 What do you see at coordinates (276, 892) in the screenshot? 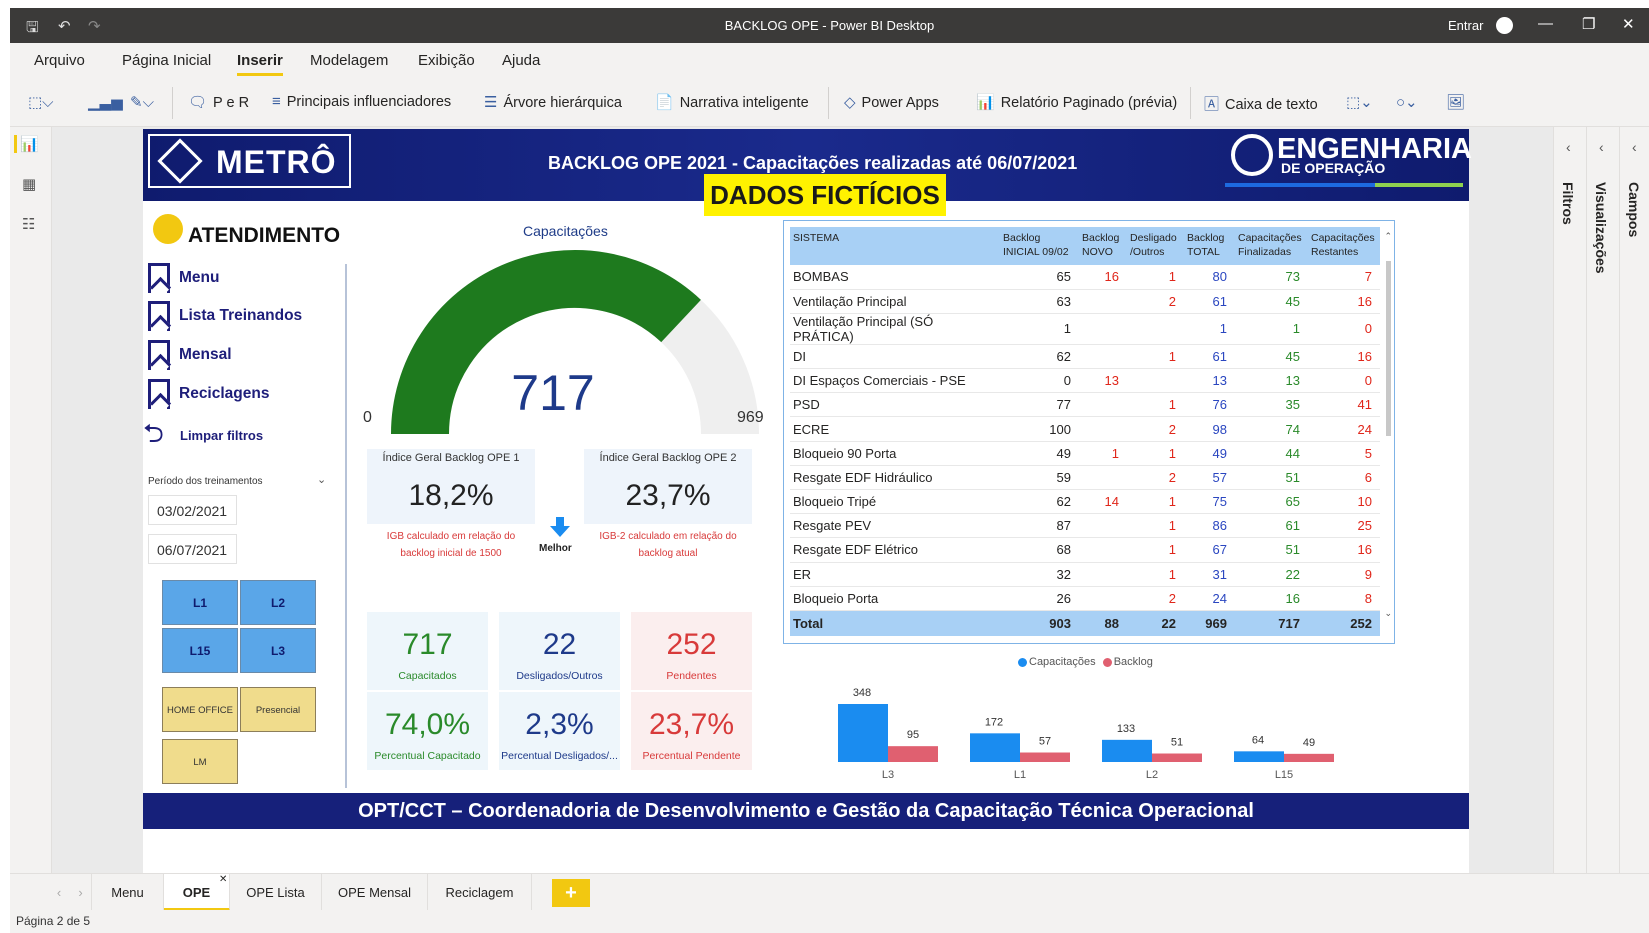
I see `tab-ope-lista: OPE Lista` at bounding box center [276, 892].